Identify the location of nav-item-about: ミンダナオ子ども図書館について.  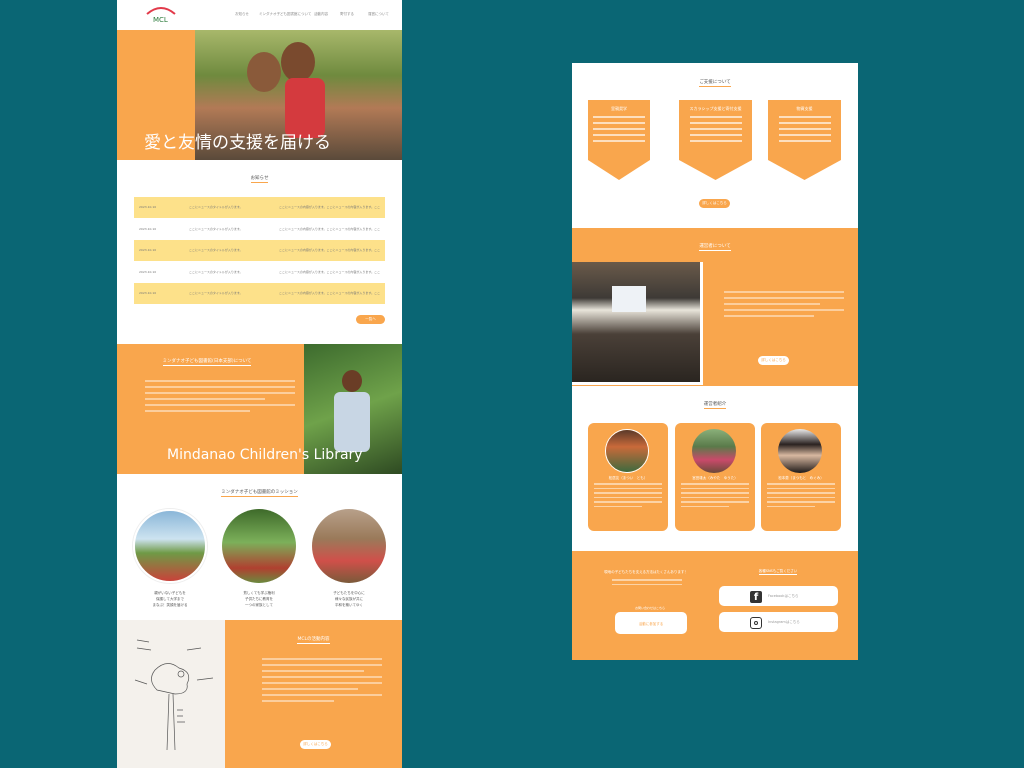
(285, 14).